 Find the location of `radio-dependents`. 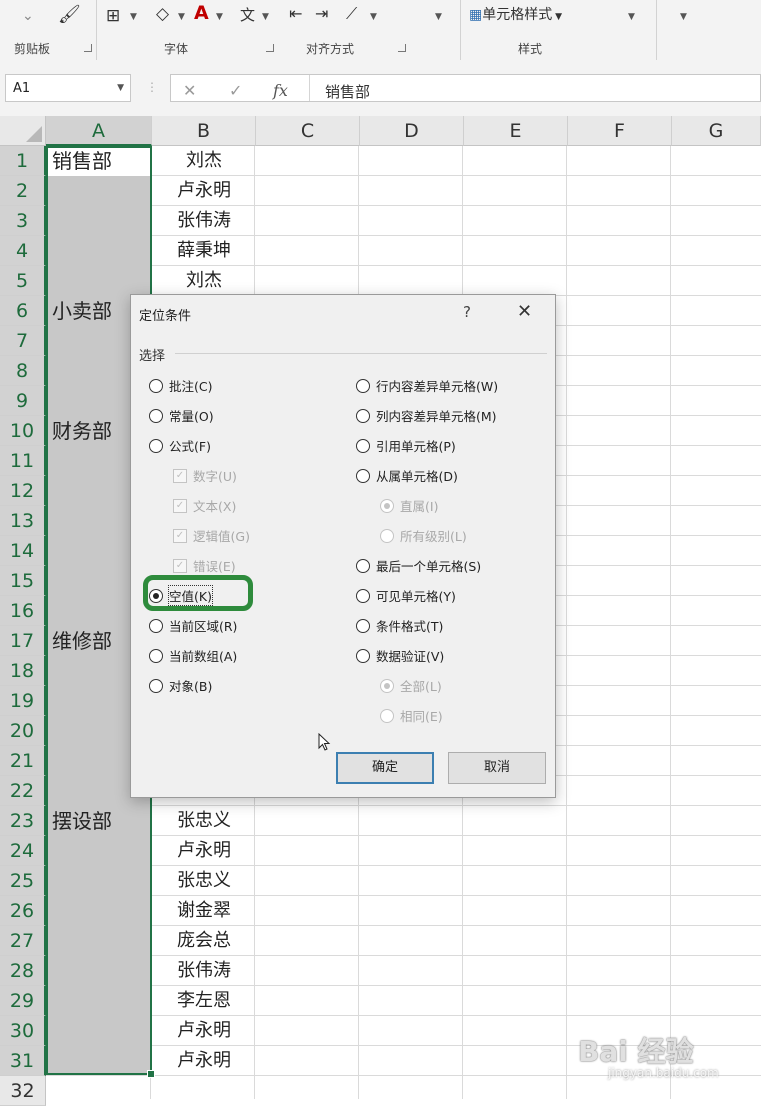

radio-dependents is located at coordinates (363, 476).